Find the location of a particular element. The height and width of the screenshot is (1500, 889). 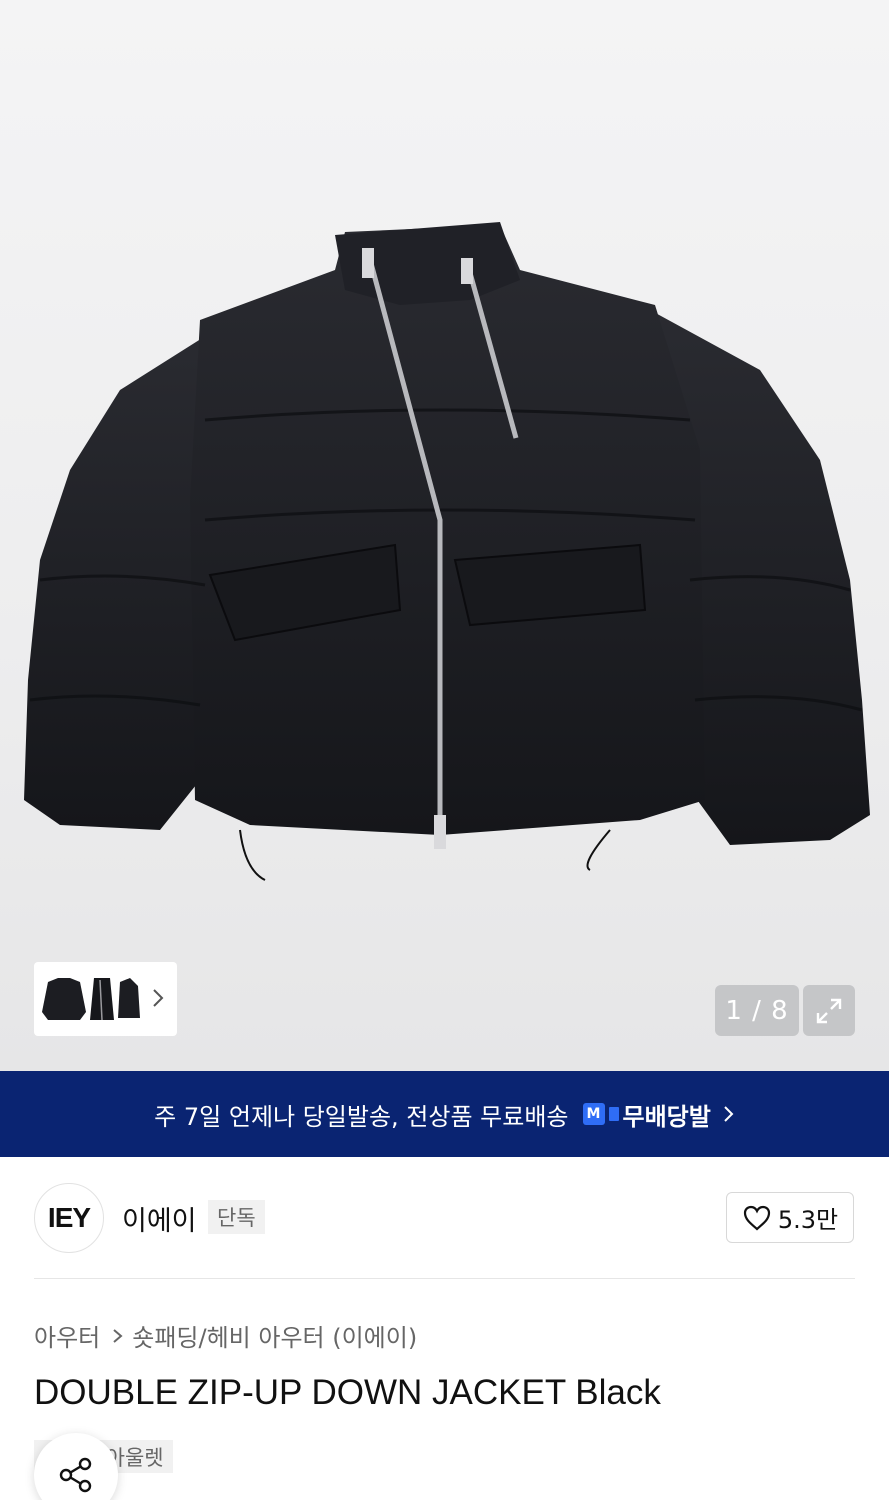

thumbnail-jacket-side is located at coordinates (102, 999).